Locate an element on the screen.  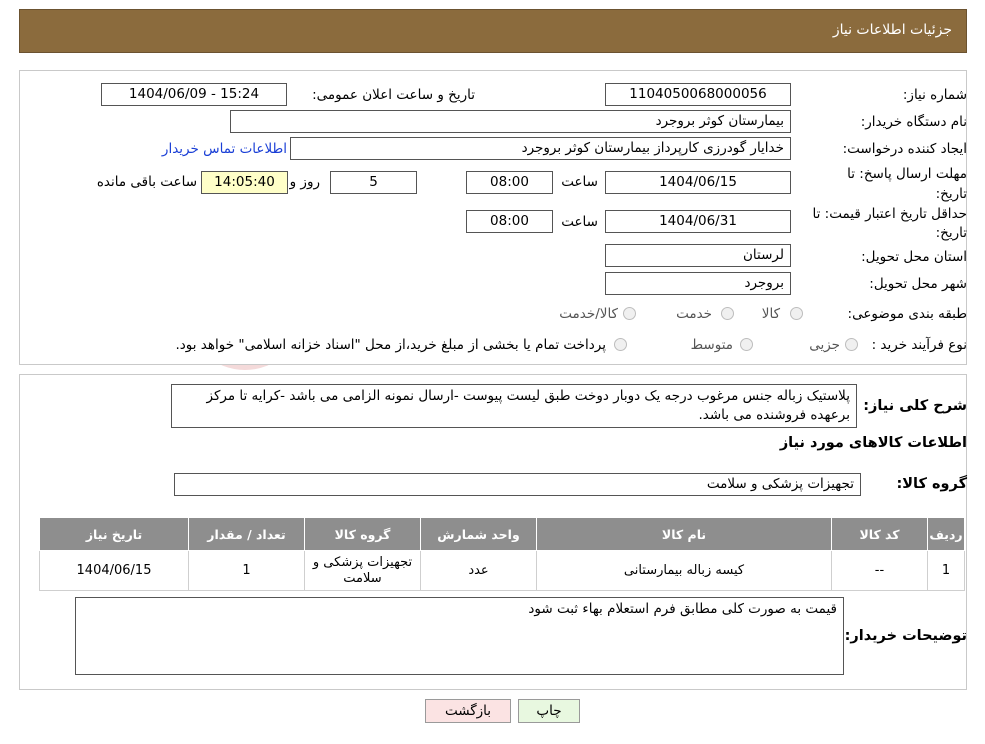
city-label: شهر محل تحویل: is located at coordinates (918, 284).